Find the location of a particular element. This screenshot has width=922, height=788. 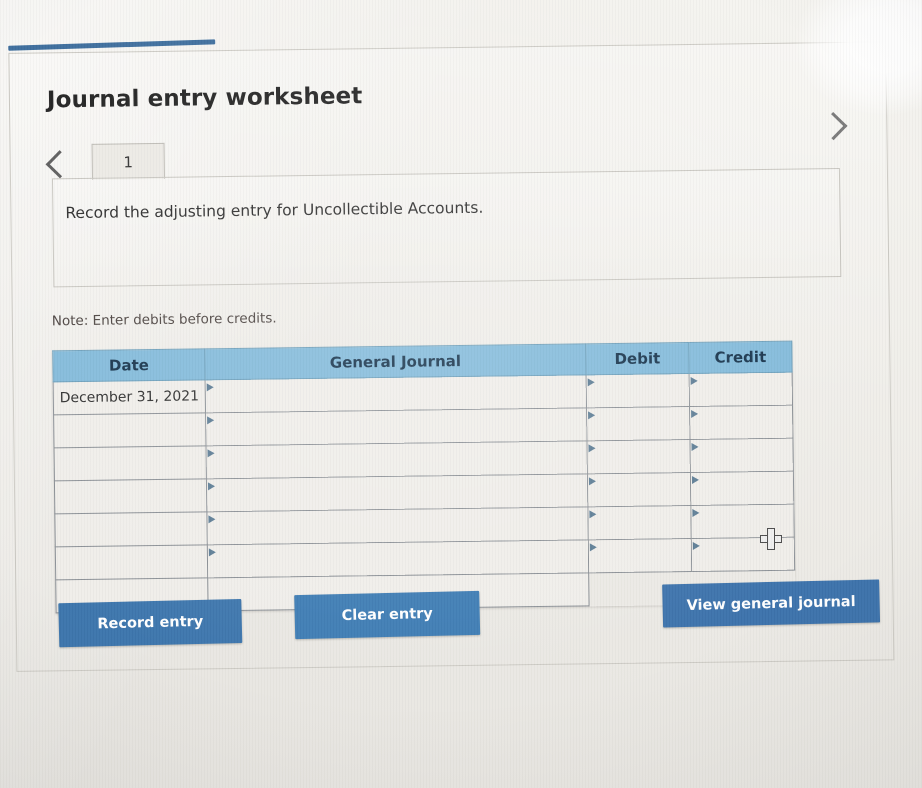

chevron-left-icon is located at coordinates (60, 165).